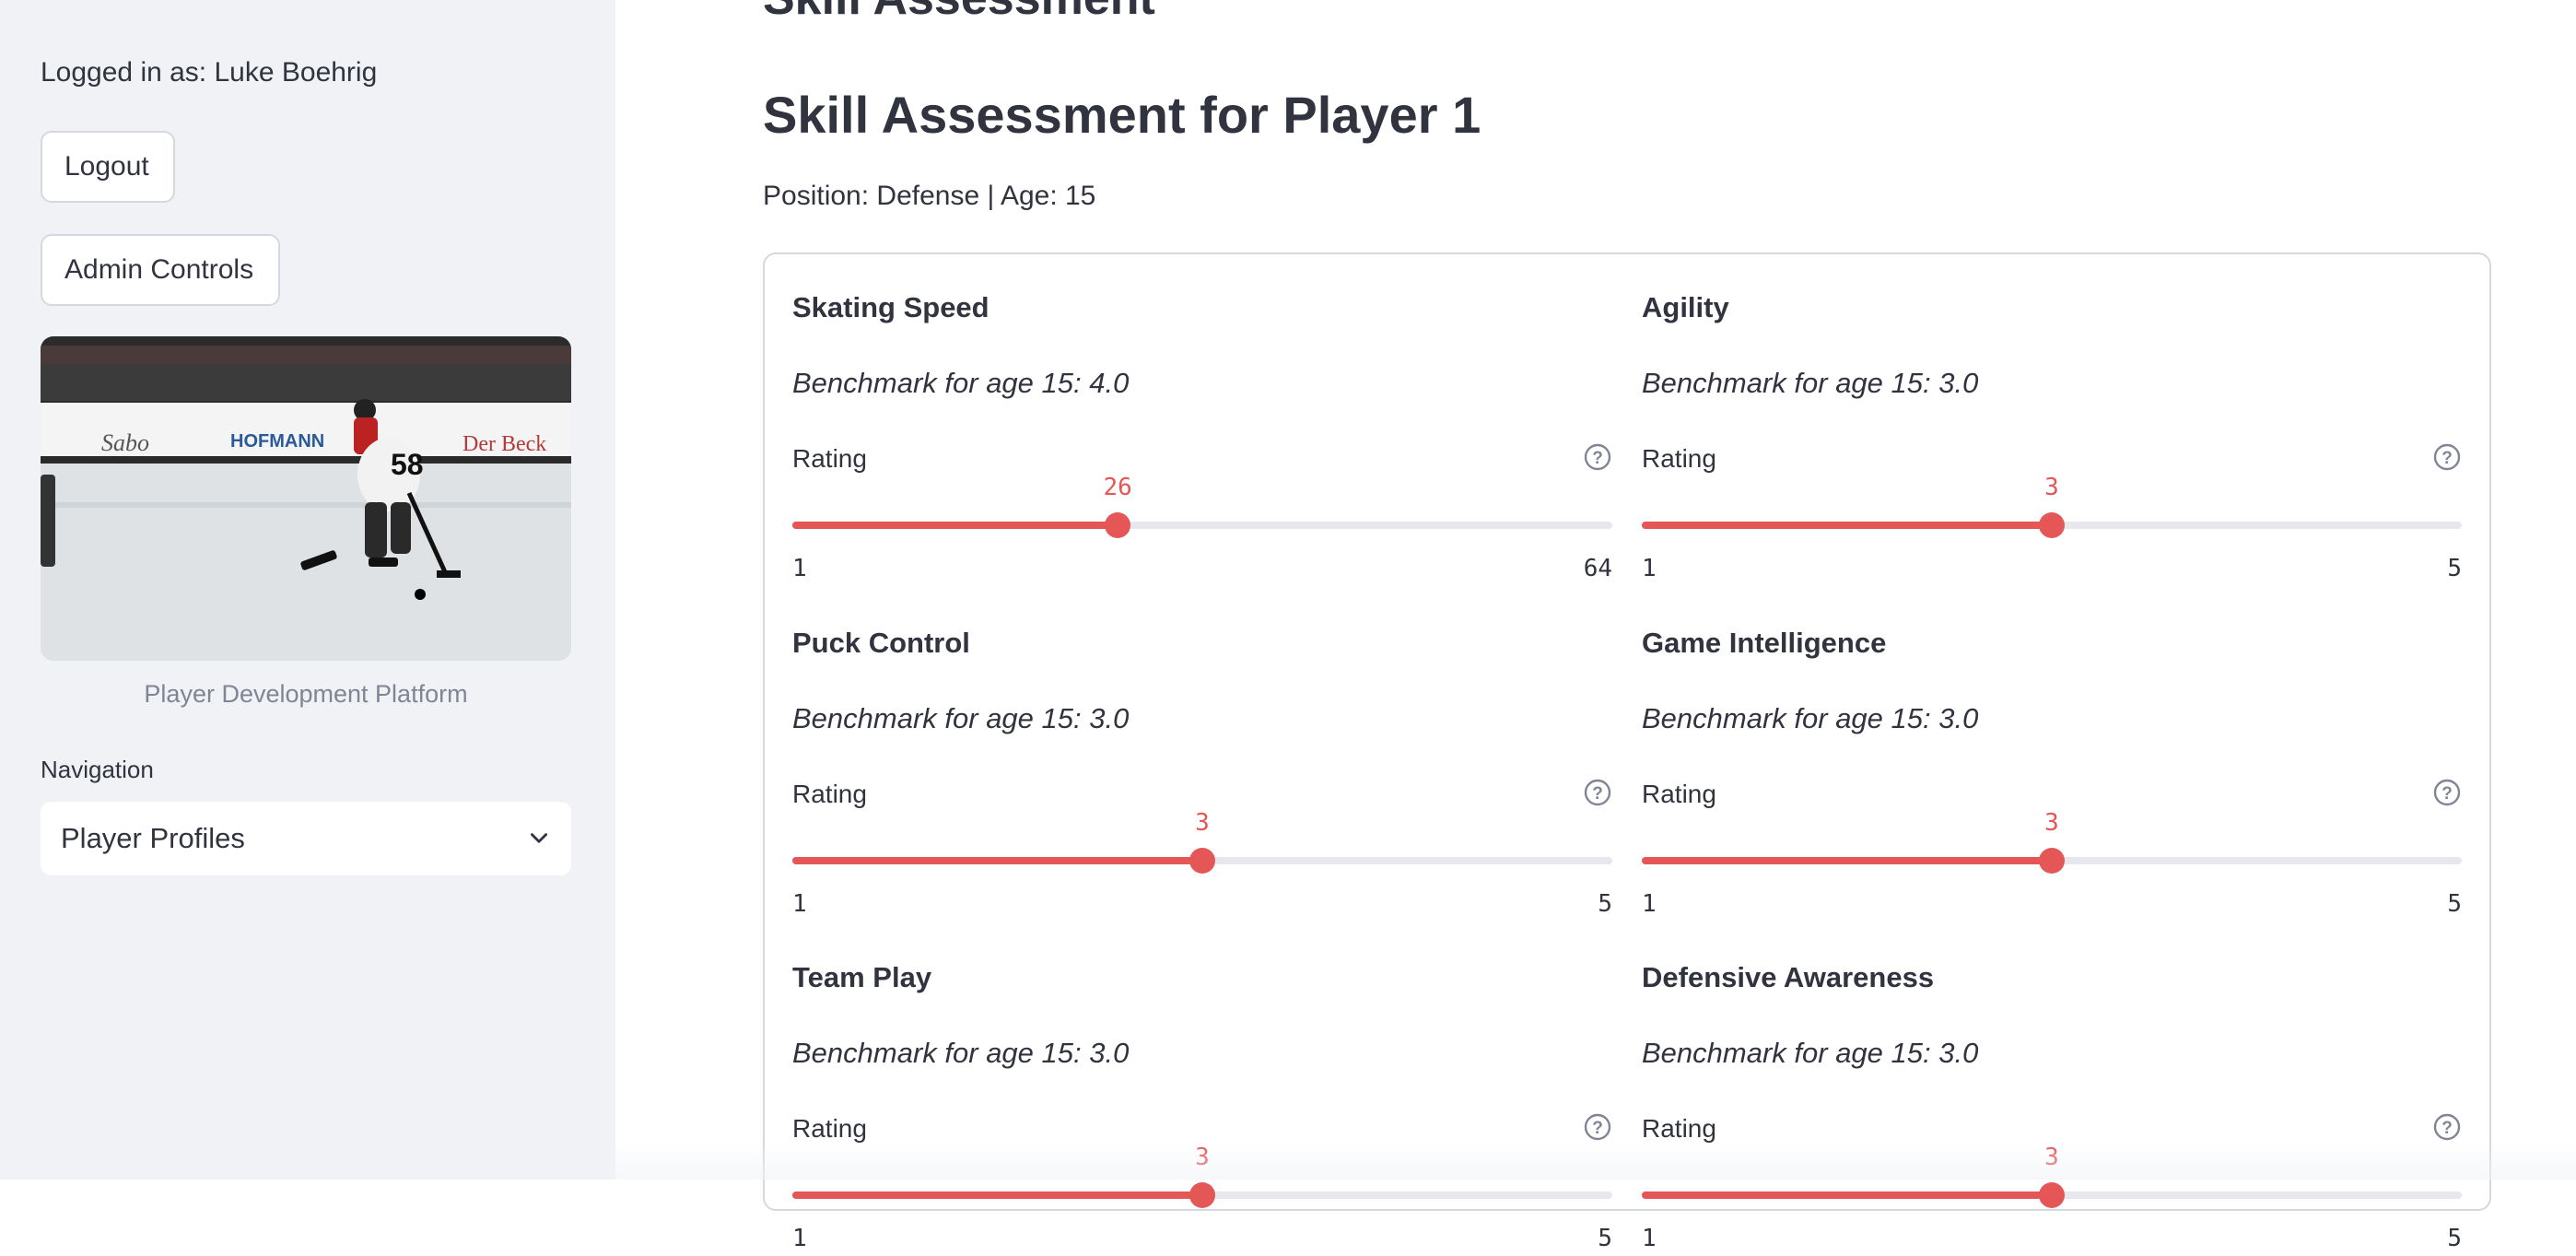  I want to click on navigation-label: Navigation, so click(97, 769).